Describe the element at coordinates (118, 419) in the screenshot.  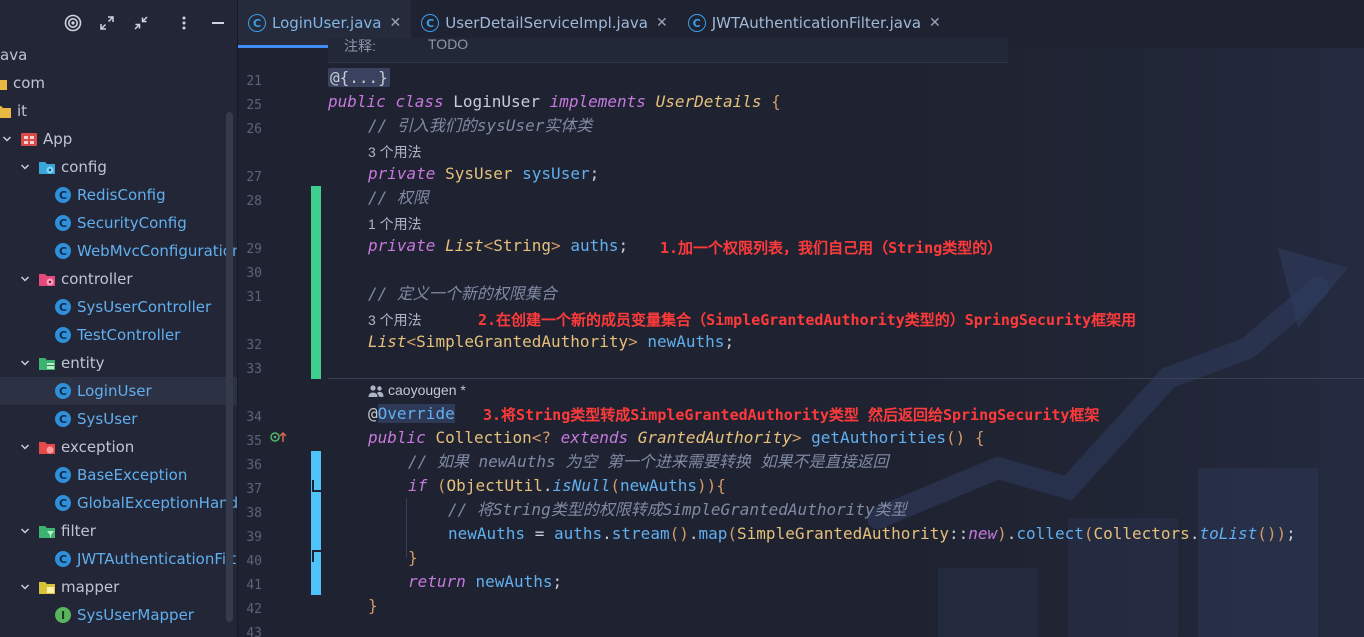
I see `tree-item-sysuser: C SysUser` at that location.